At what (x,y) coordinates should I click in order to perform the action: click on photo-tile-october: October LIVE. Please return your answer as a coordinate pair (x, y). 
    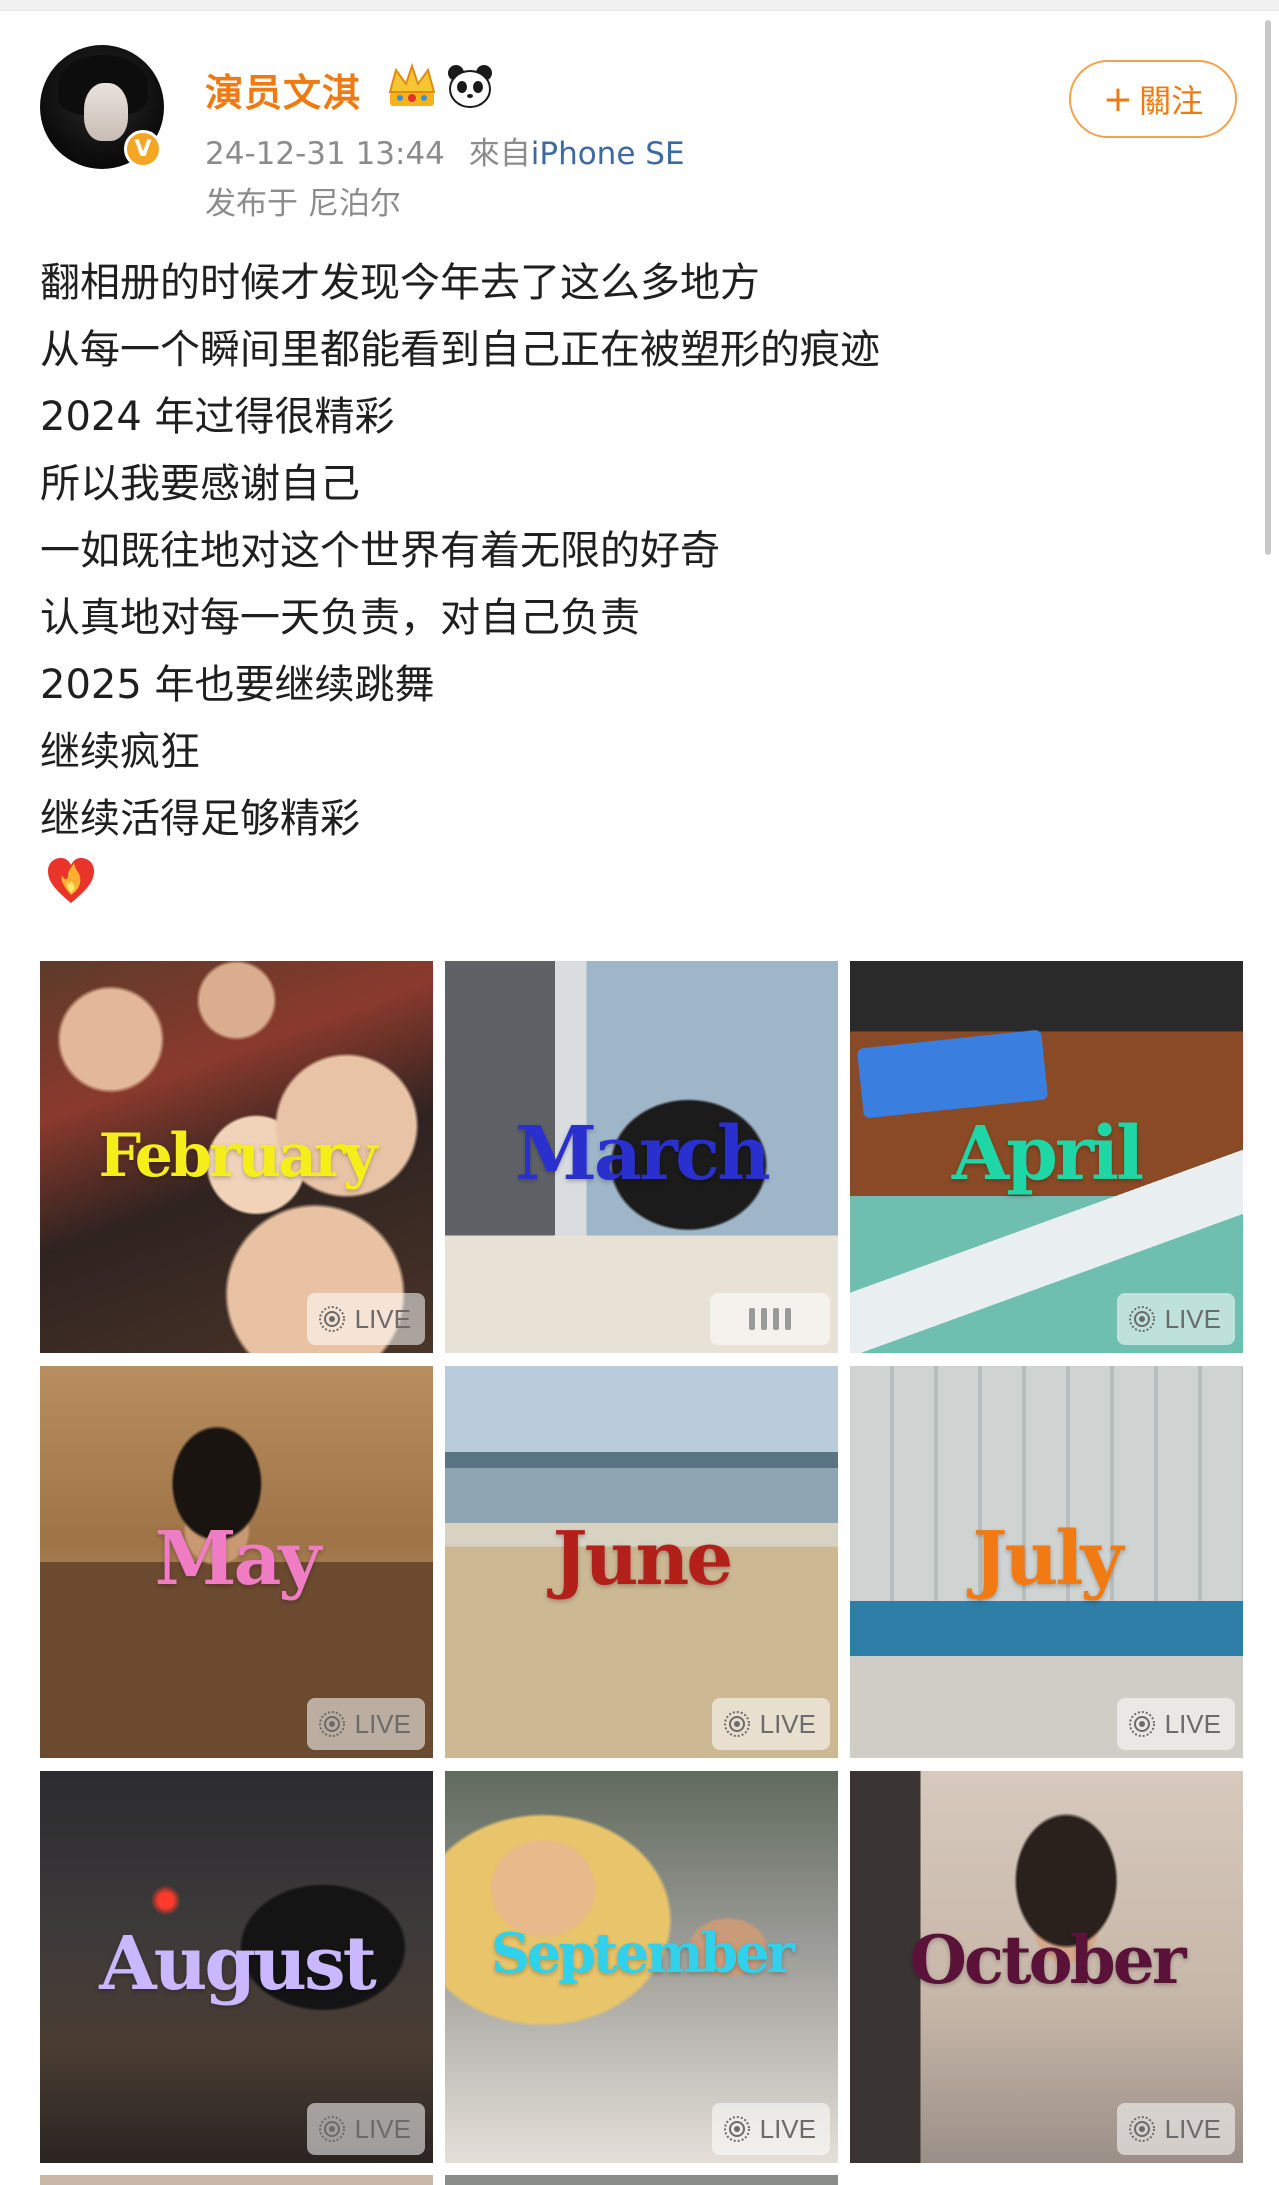
    Looking at the image, I should click on (1046, 1967).